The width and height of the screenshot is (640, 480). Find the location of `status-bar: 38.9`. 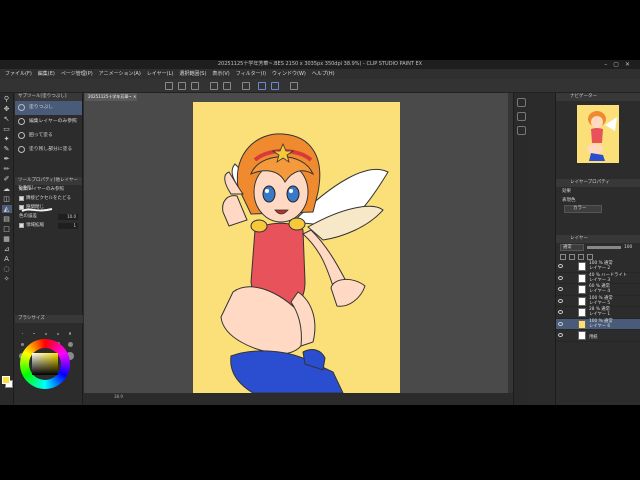

status-bar: 38.9 is located at coordinates (298, 397).